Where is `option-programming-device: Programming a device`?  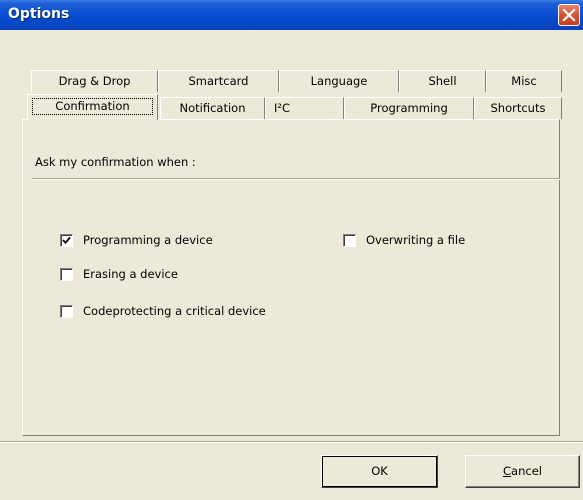
option-programming-device: Programming a device is located at coordinates (136, 240).